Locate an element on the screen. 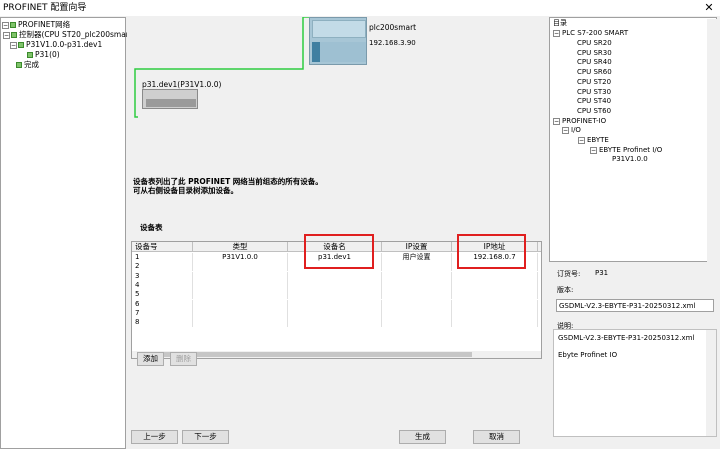 The image size is (720, 449). catalog-item-io: − I/O is located at coordinates (571, 130).